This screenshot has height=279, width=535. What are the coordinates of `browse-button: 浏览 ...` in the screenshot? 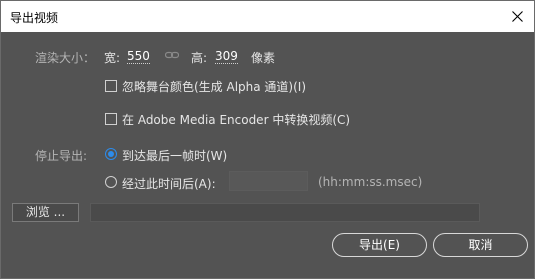 It's located at (45, 212).